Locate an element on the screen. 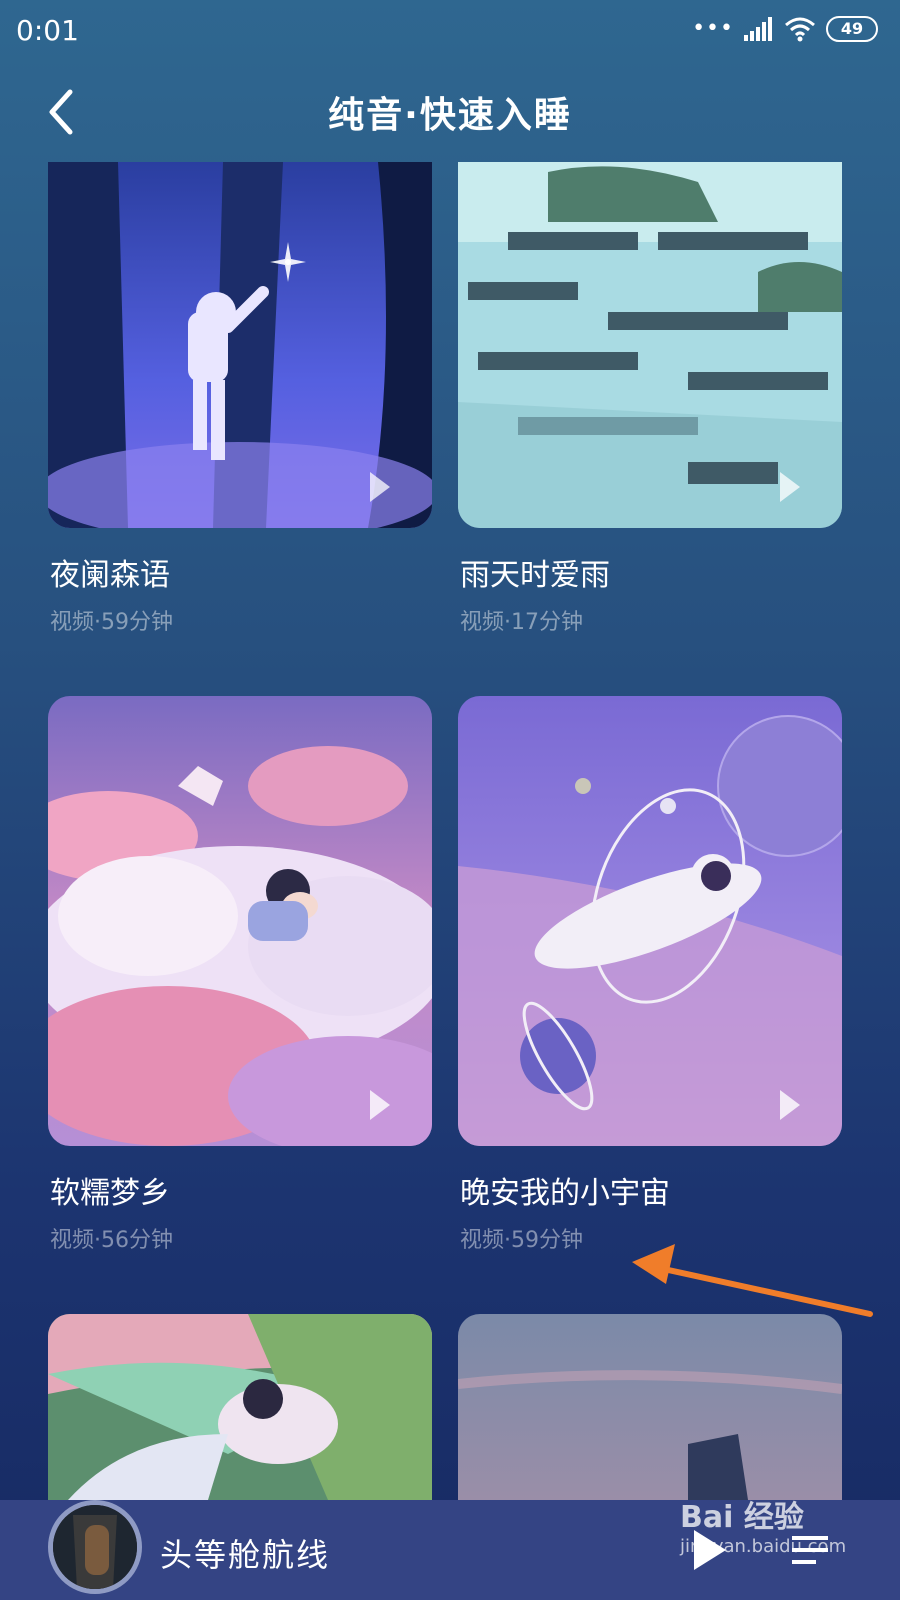 The height and width of the screenshot is (1600, 900). watermark-url: jingyan.baidu.com is located at coordinates (763, 1546).